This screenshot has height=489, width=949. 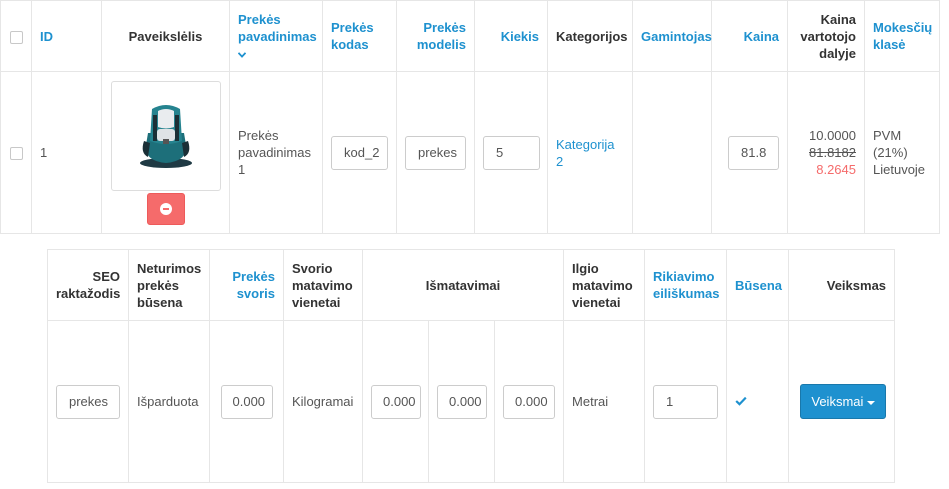 What do you see at coordinates (359, 36) in the screenshot?
I see `sort-code: Prekės kodas` at bounding box center [359, 36].